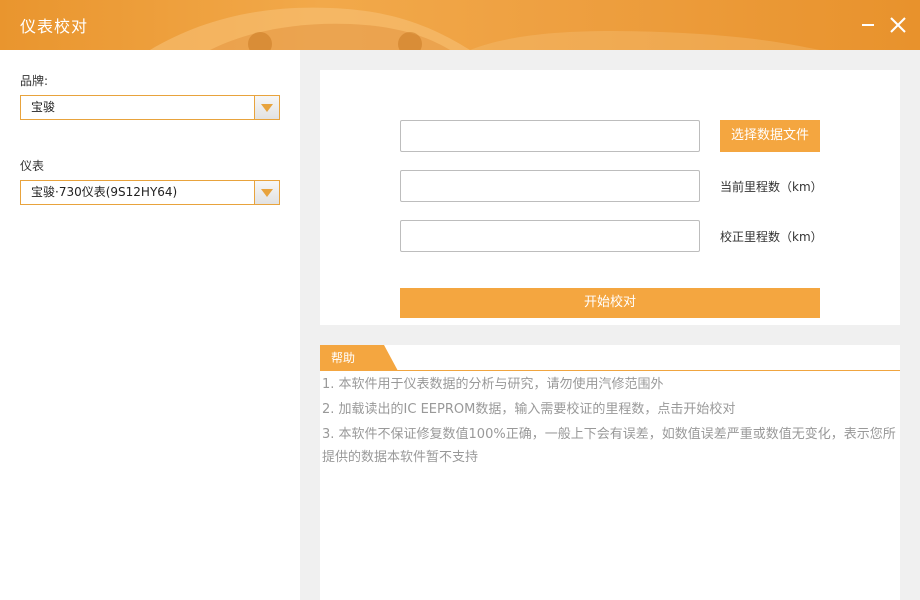 This screenshot has width=920, height=600. I want to click on help-tab-row: 帮助, so click(610, 358).